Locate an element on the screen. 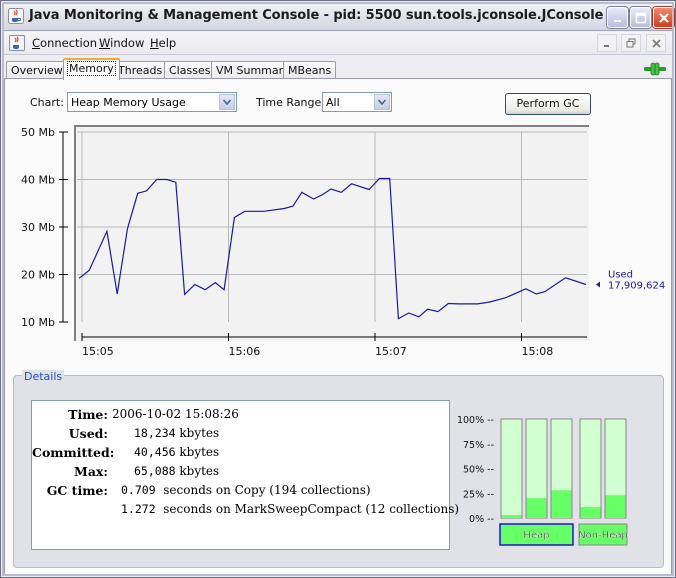  tab-label: Memory is located at coordinates (91, 68).